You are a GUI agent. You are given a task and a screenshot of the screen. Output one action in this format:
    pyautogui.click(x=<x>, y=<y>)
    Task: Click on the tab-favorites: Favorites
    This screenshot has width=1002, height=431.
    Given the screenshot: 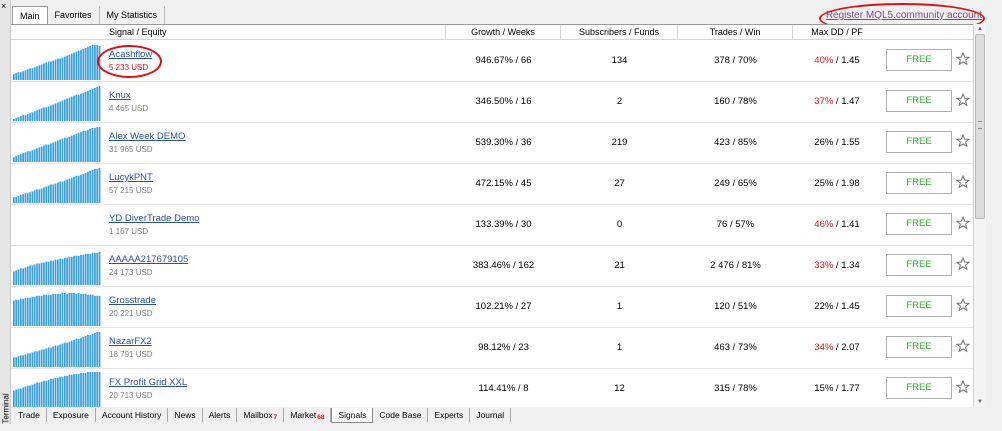 What is the action you would take?
    pyautogui.click(x=74, y=15)
    